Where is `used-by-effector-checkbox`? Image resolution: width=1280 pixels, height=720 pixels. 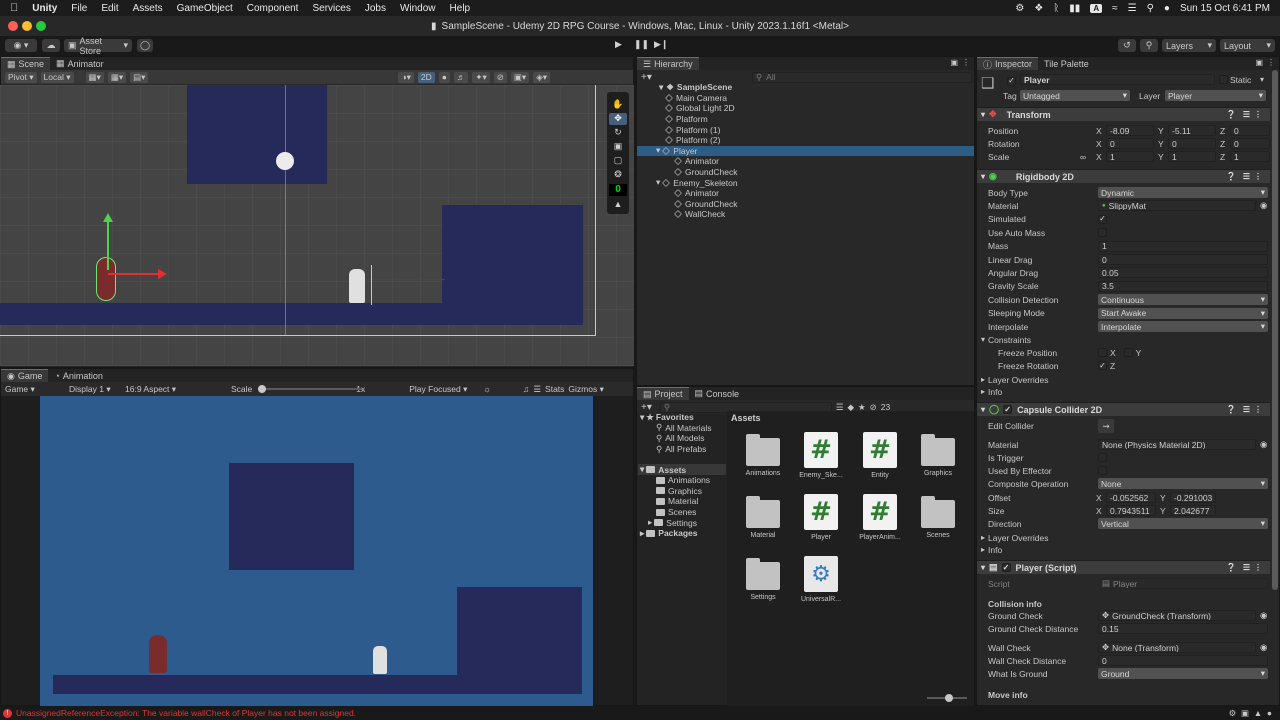 used-by-effector-checkbox is located at coordinates (1102, 470).